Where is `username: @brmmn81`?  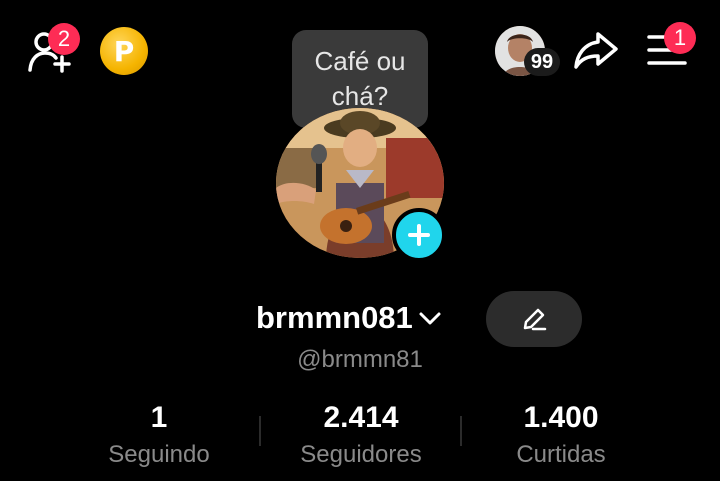
username: @brmmn81 is located at coordinates (360, 359).